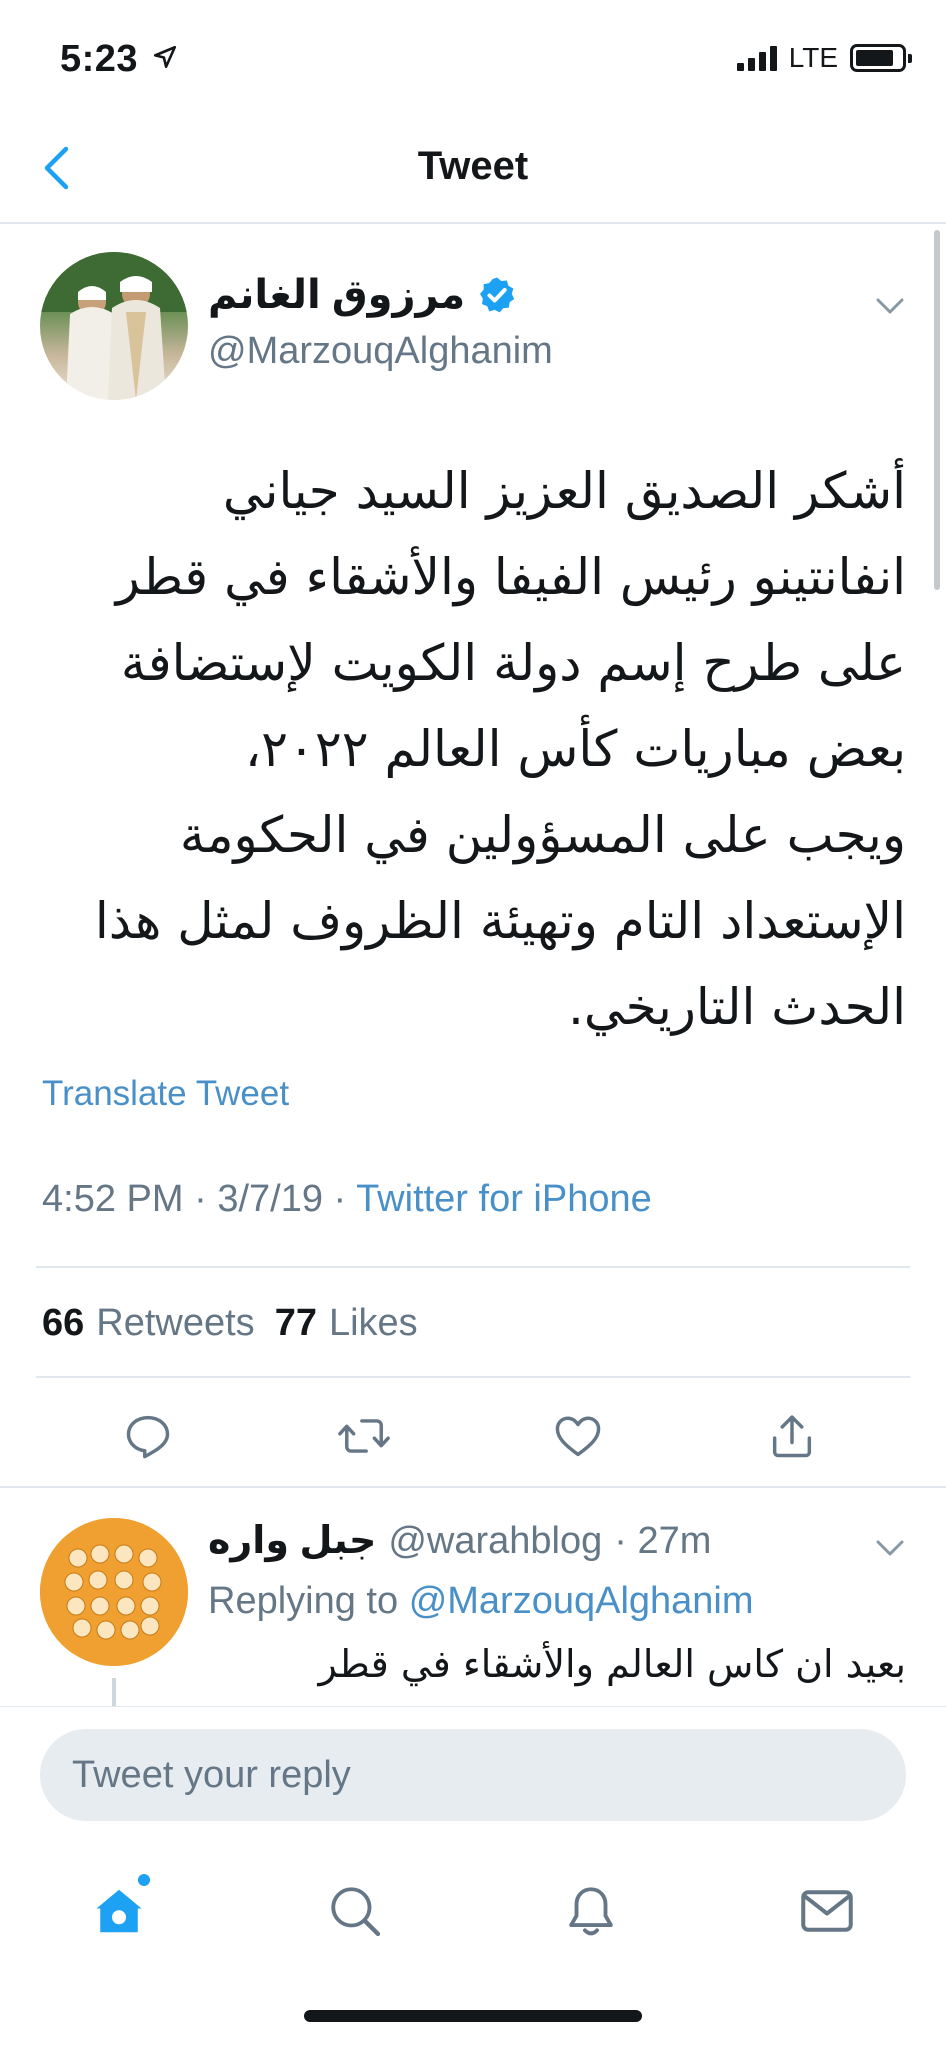  I want to click on tab-notifications, so click(591, 1911).